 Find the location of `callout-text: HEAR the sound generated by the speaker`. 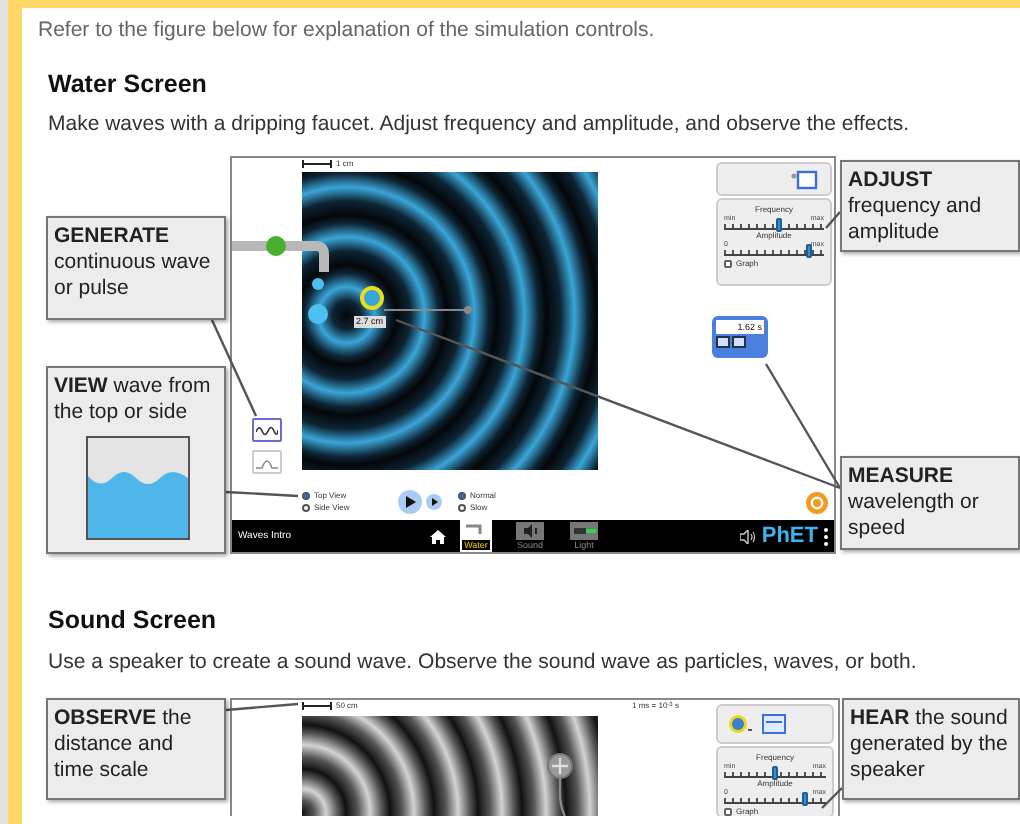

callout-text: HEAR the sound generated by the speaker is located at coordinates (930, 745).